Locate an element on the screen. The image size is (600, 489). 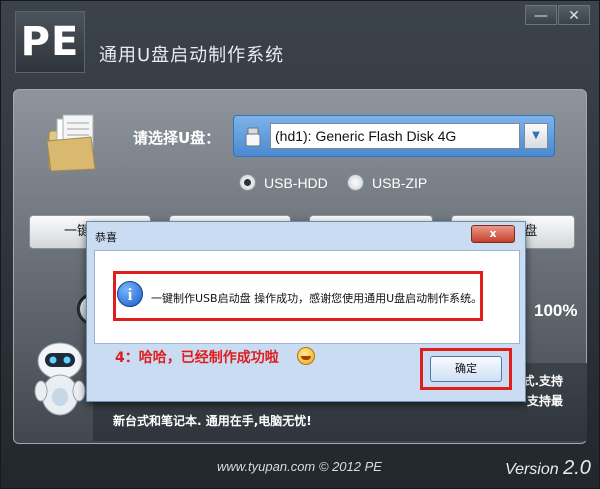
version-prefix: Version is located at coordinates (532, 469).